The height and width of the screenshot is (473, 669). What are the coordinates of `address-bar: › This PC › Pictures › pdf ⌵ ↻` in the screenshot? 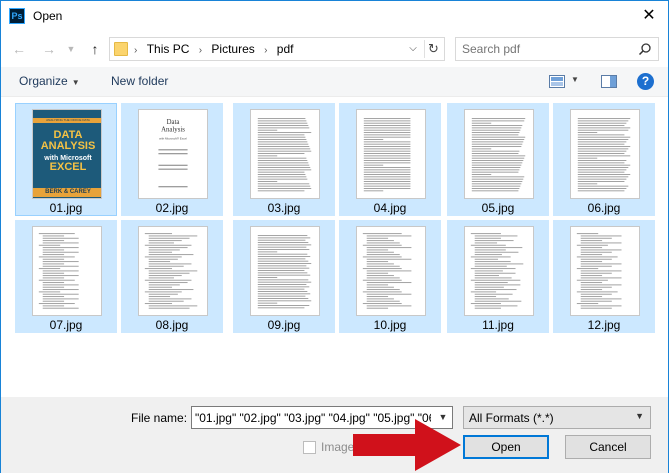 It's located at (277, 49).